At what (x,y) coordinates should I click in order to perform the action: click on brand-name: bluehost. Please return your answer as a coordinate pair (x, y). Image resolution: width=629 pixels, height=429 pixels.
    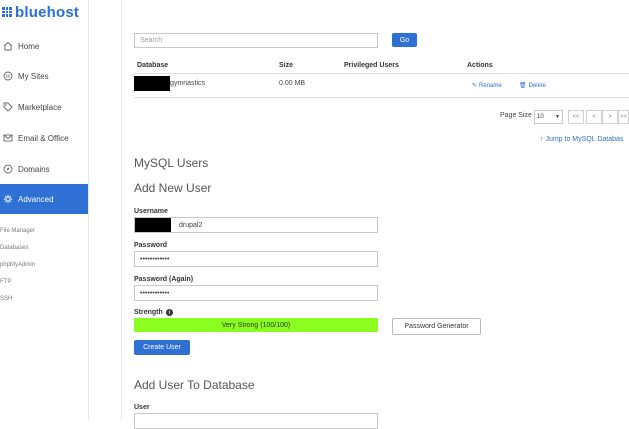
    Looking at the image, I should click on (47, 12).